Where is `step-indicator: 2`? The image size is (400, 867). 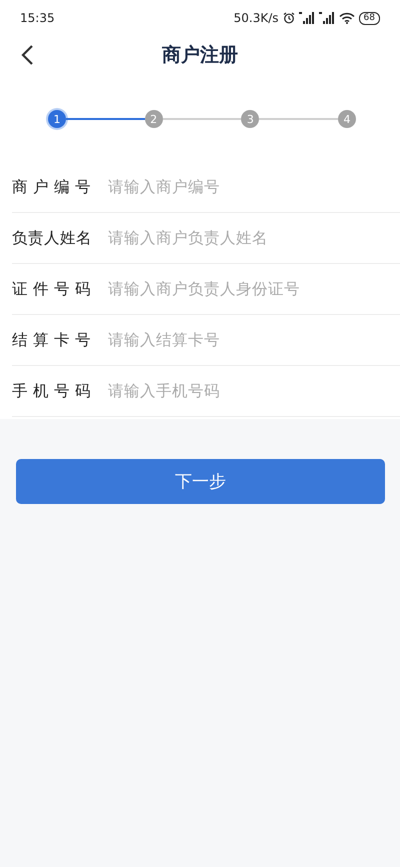 step-indicator: 2 is located at coordinates (153, 119).